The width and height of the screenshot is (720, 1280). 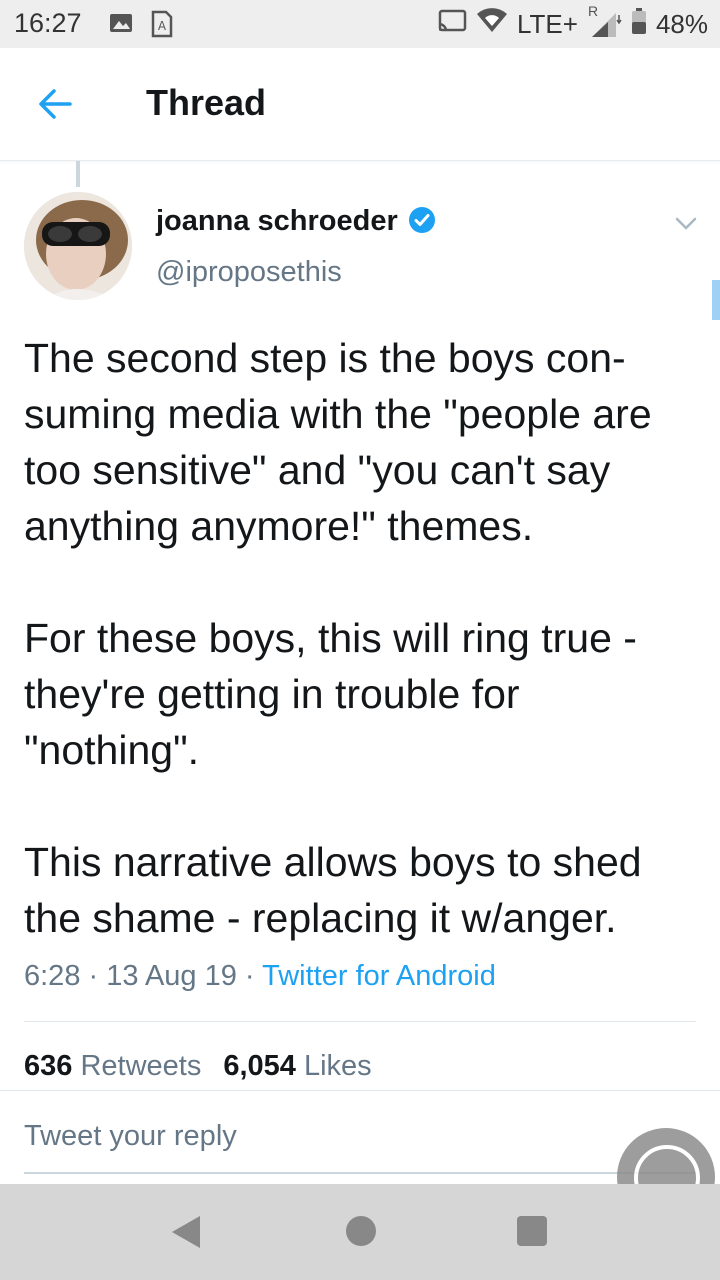 I want to click on nav-recents-button, so click(x=532, y=1231).